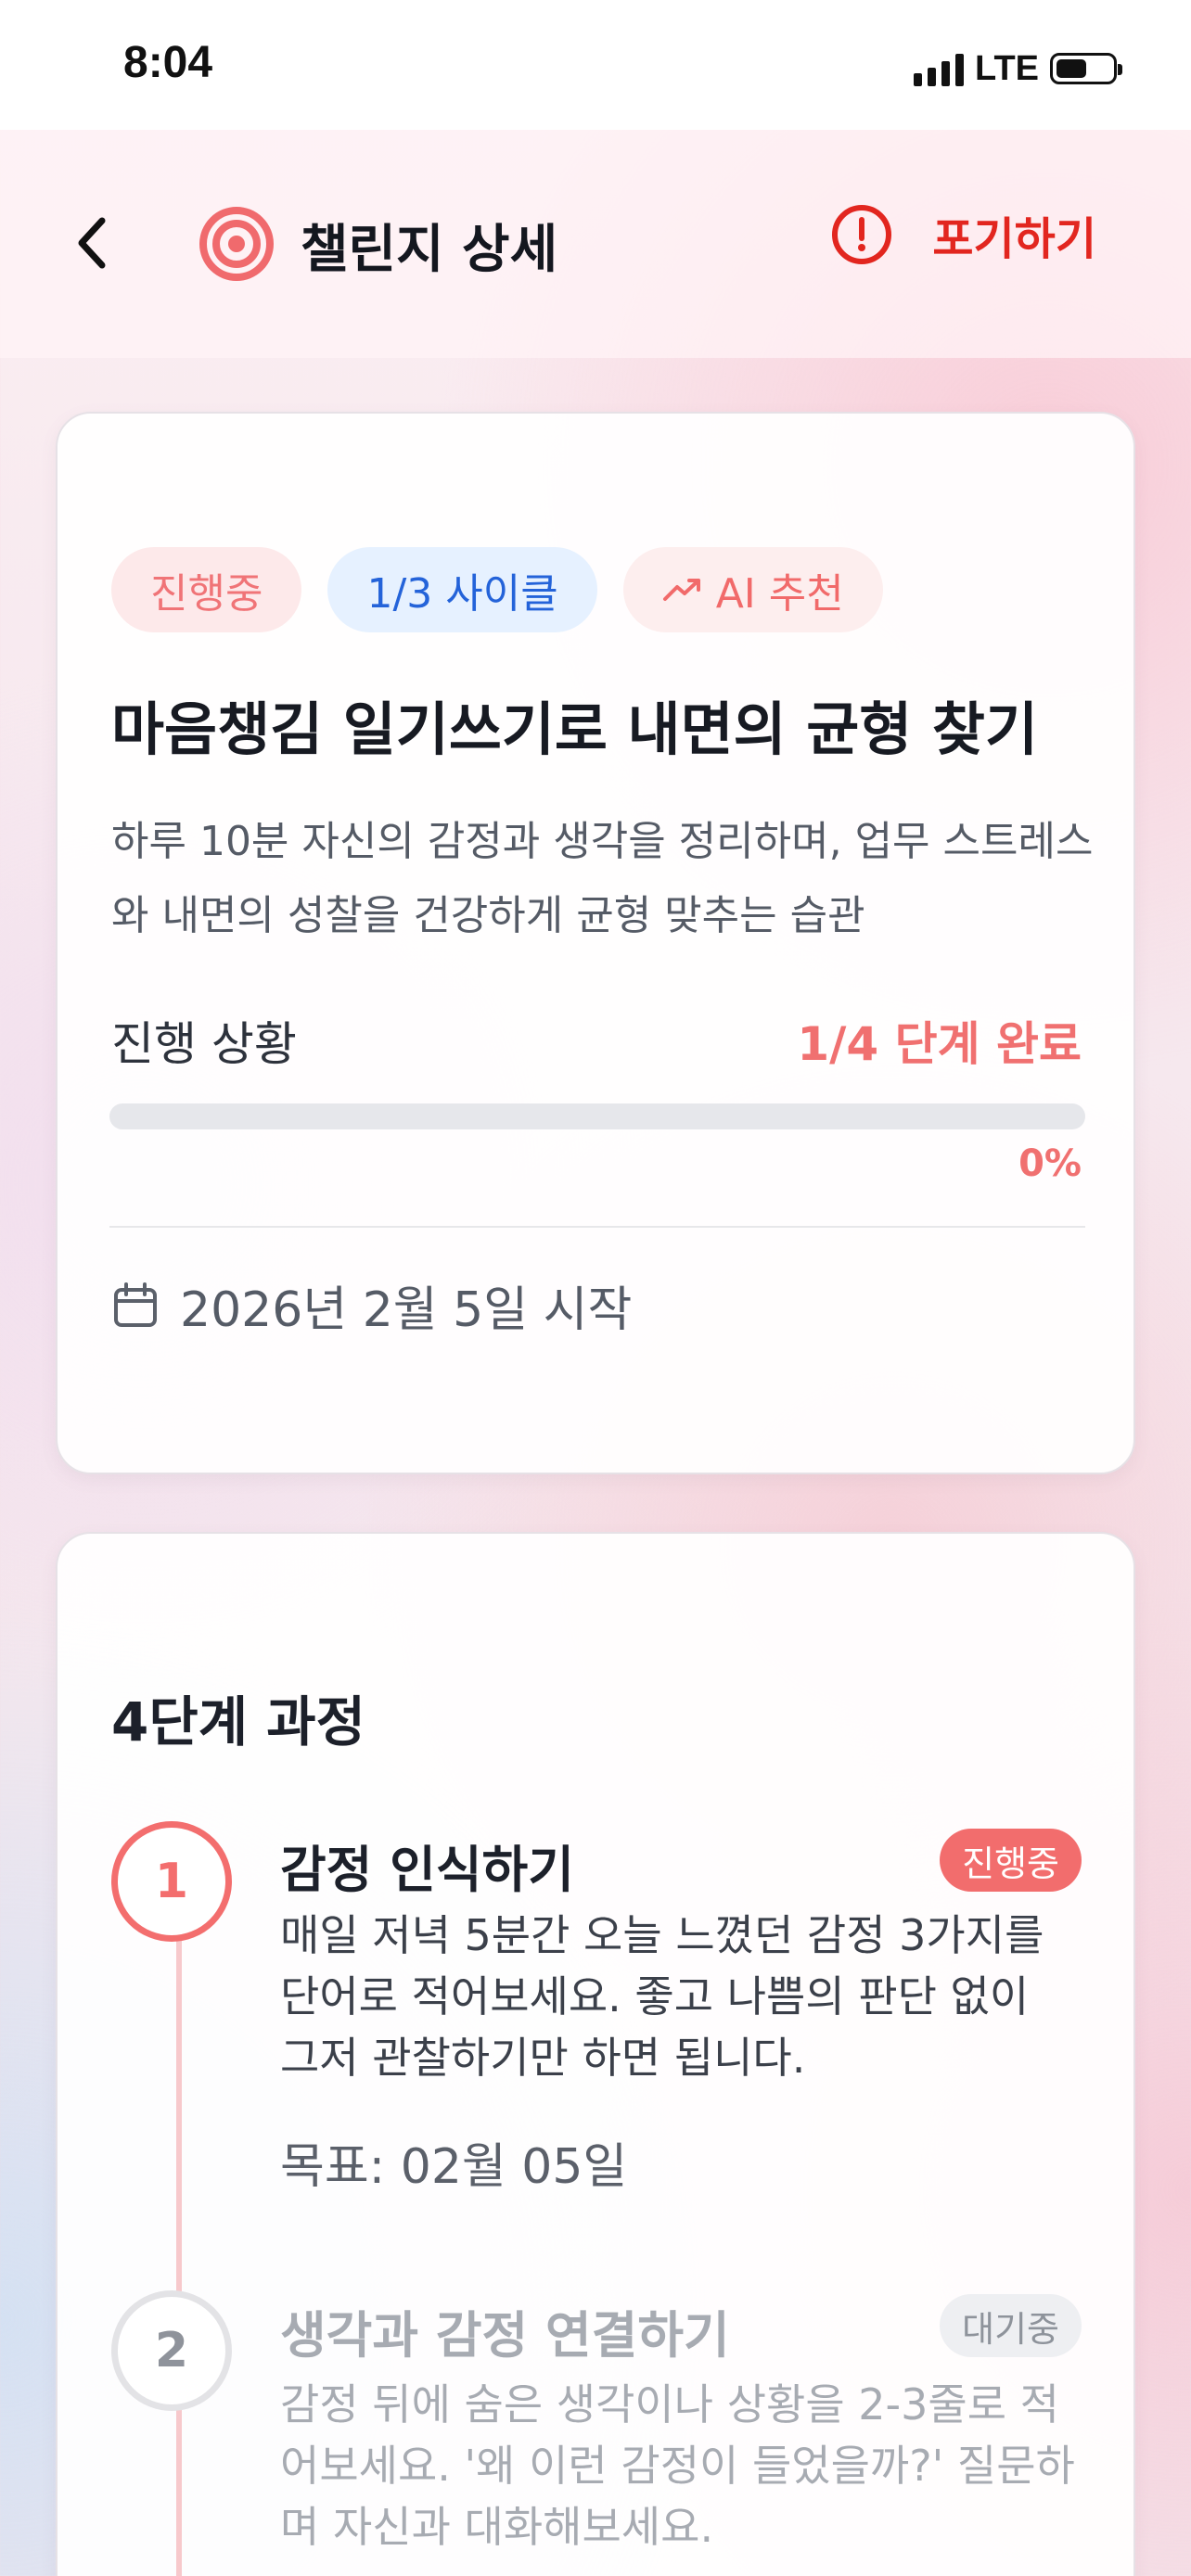 This screenshot has height=2576, width=1191. I want to click on chevron-left-icon, so click(92, 243).